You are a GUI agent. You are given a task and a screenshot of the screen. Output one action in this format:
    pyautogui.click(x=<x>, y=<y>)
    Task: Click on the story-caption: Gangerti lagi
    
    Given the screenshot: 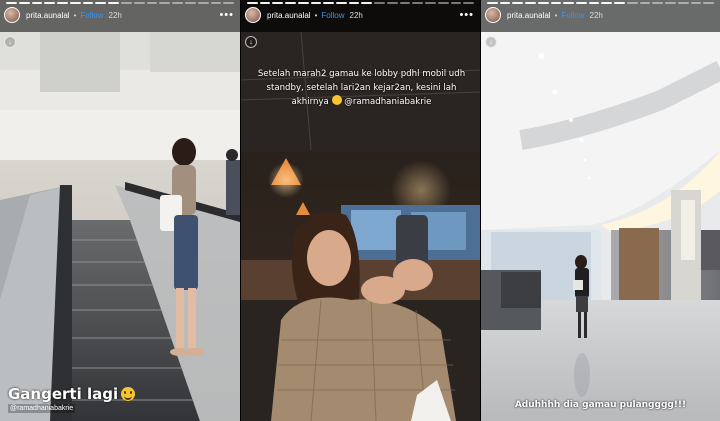 What is the action you would take?
    pyautogui.click(x=72, y=394)
    